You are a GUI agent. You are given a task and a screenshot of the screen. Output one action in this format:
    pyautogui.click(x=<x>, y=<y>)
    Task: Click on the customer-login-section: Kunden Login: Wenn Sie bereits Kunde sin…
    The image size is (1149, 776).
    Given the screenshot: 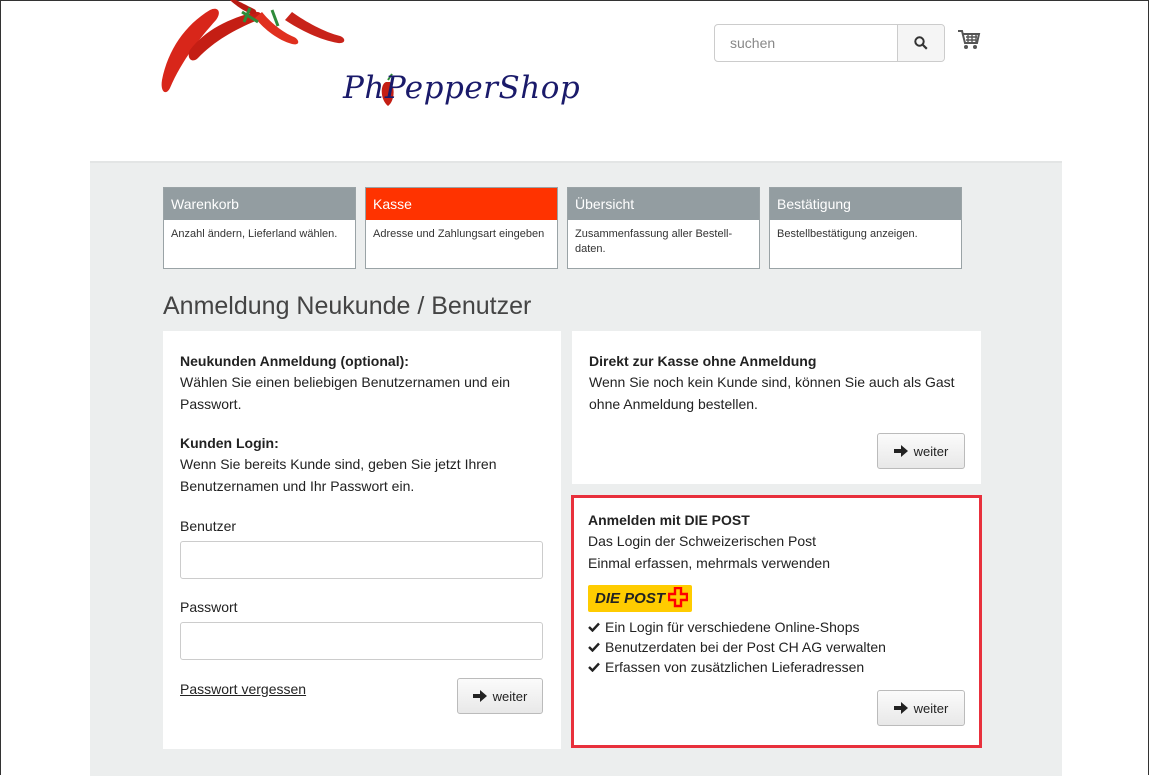 What is the action you would take?
    pyautogui.click(x=365, y=465)
    